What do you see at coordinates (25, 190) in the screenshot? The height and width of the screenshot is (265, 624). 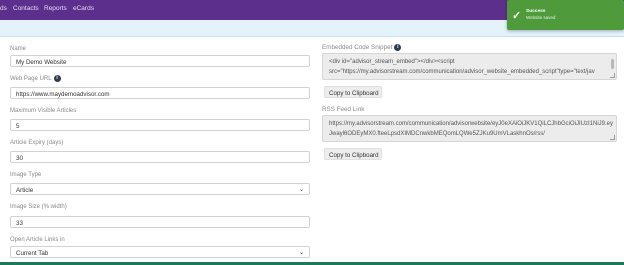 I see `image-type-value: Article` at bounding box center [25, 190].